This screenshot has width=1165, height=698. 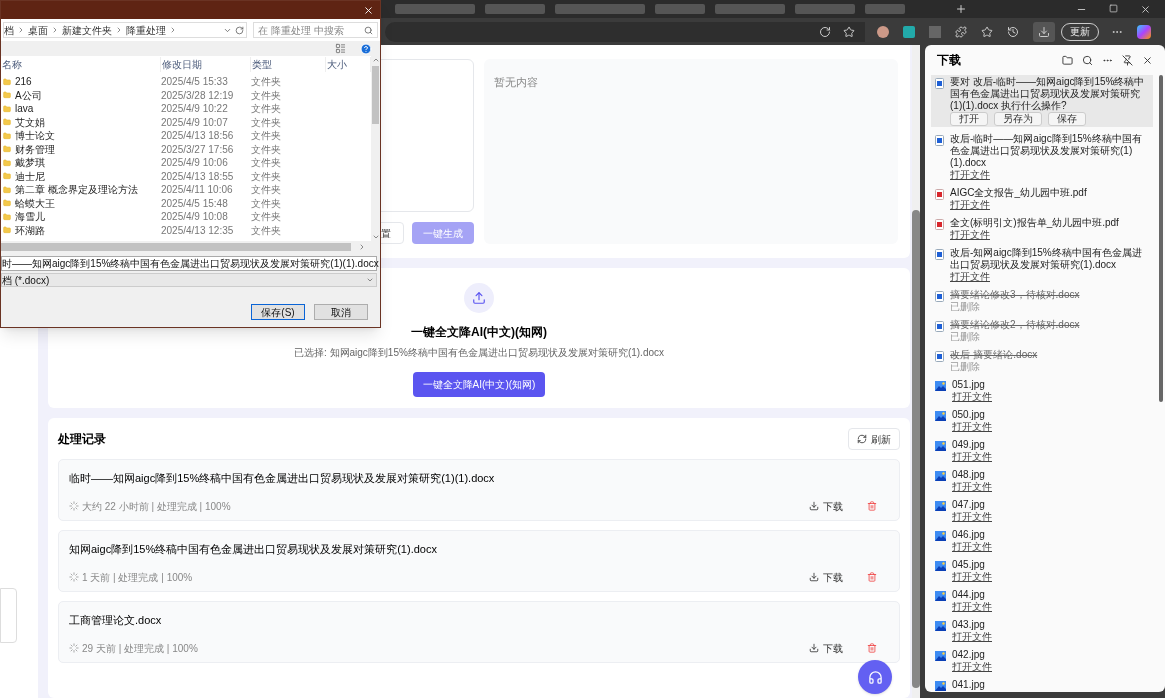 What do you see at coordinates (1067, 60) in the screenshot?
I see `folder-icon` at bounding box center [1067, 60].